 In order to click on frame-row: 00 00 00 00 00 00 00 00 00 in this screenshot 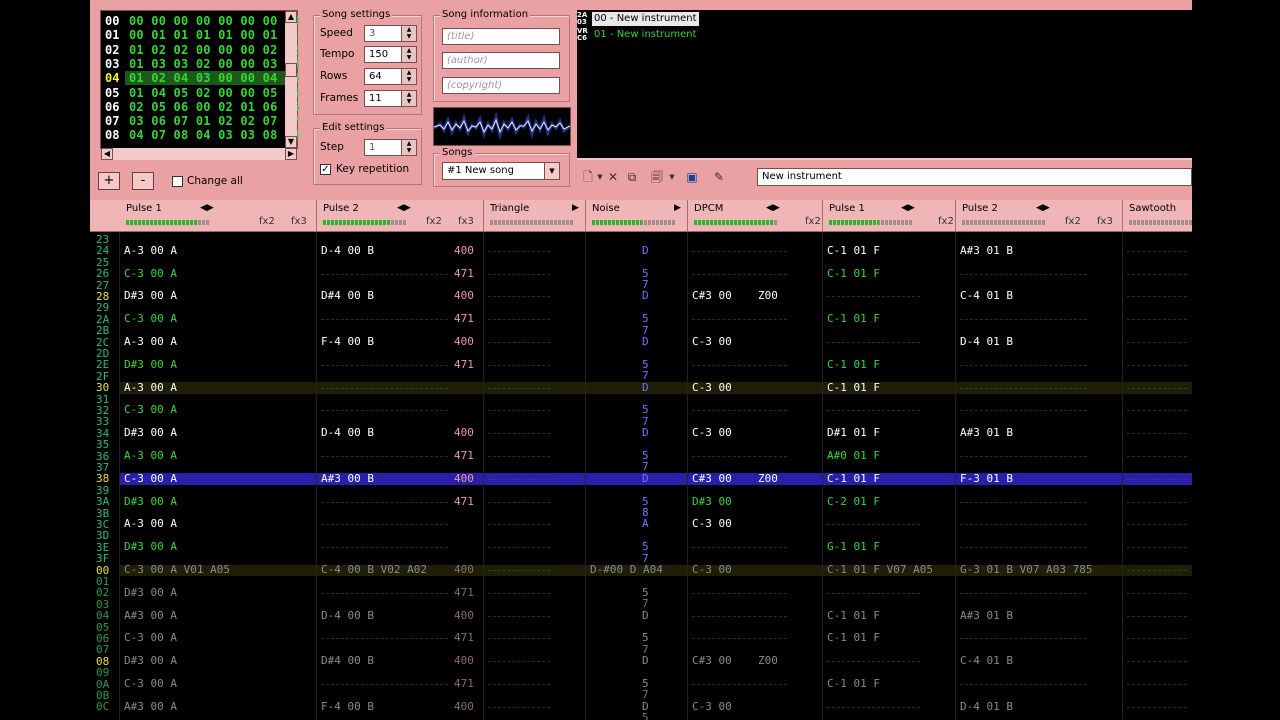, I will do `click(200, 21)`.